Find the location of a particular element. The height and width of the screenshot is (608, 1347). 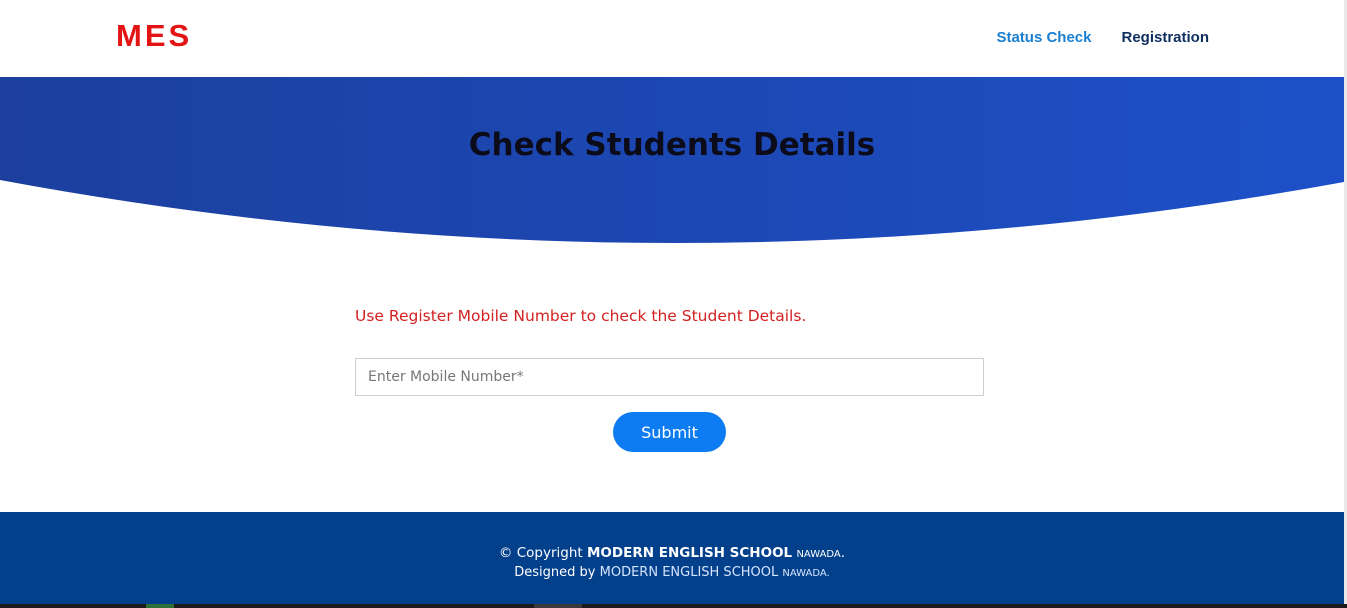

submit-button: Submit is located at coordinates (669, 432).